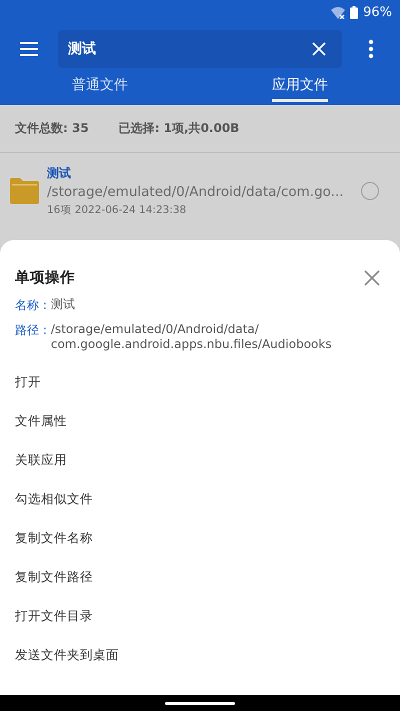  Describe the element at coordinates (371, 49) in the screenshot. I see `more-icon` at that location.